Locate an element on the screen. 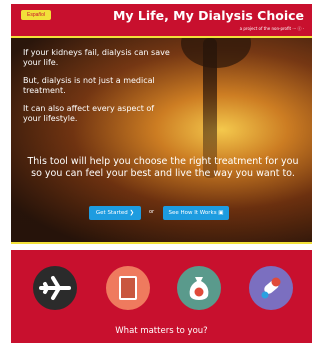 This screenshot has height=343, width=322. language-button: Español is located at coordinates (36, 15).